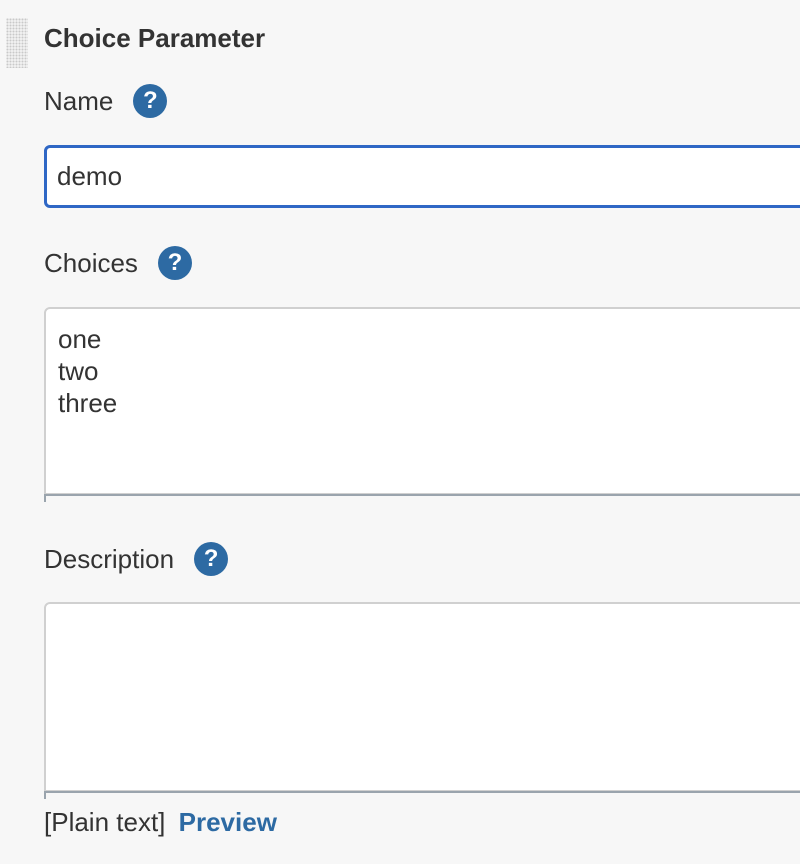 The width and height of the screenshot is (800, 864). What do you see at coordinates (105, 822) in the screenshot?
I see `plain-text-mode-label: [Plain text]` at bounding box center [105, 822].